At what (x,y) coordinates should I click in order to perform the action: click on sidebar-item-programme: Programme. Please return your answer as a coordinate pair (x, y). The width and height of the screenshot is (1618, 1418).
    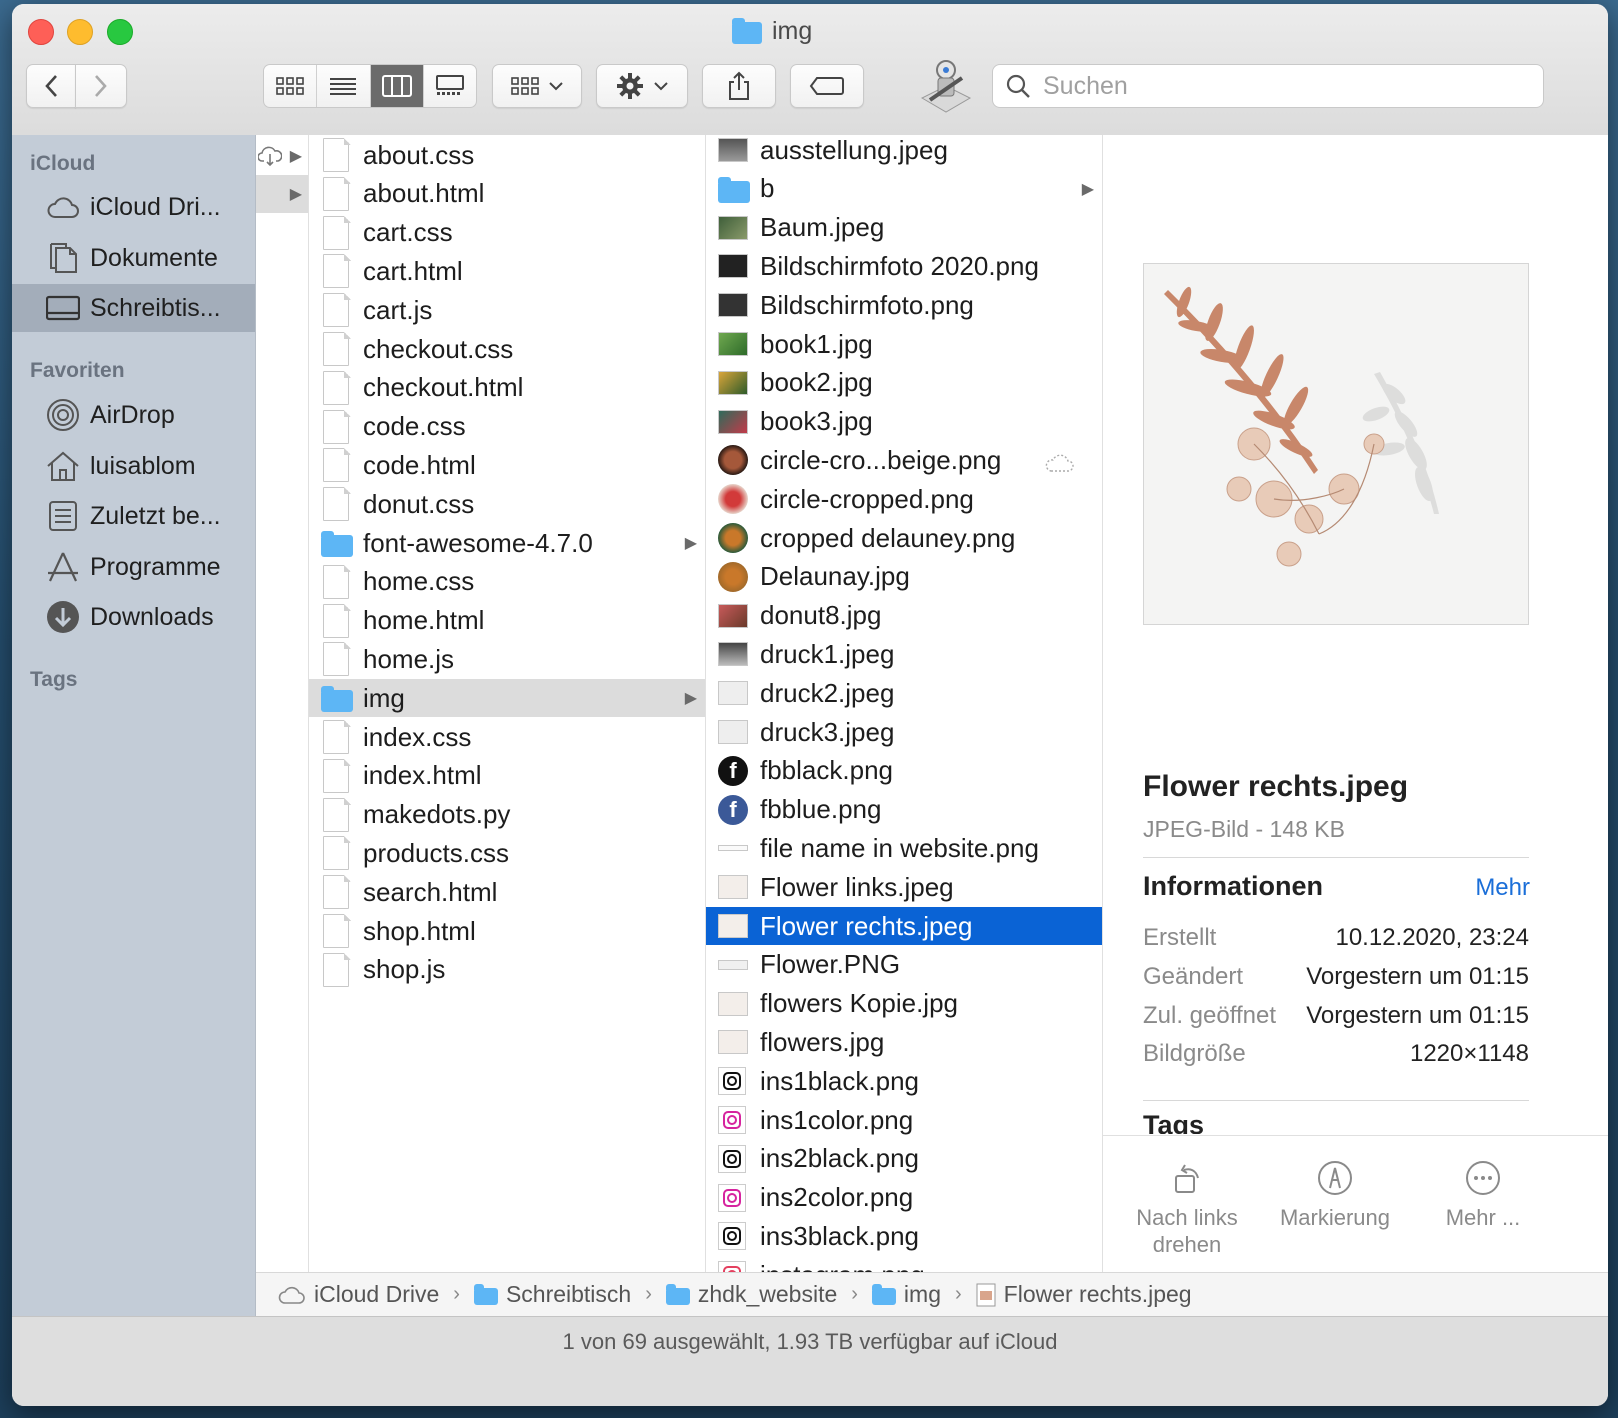
    Looking at the image, I should click on (133, 567).